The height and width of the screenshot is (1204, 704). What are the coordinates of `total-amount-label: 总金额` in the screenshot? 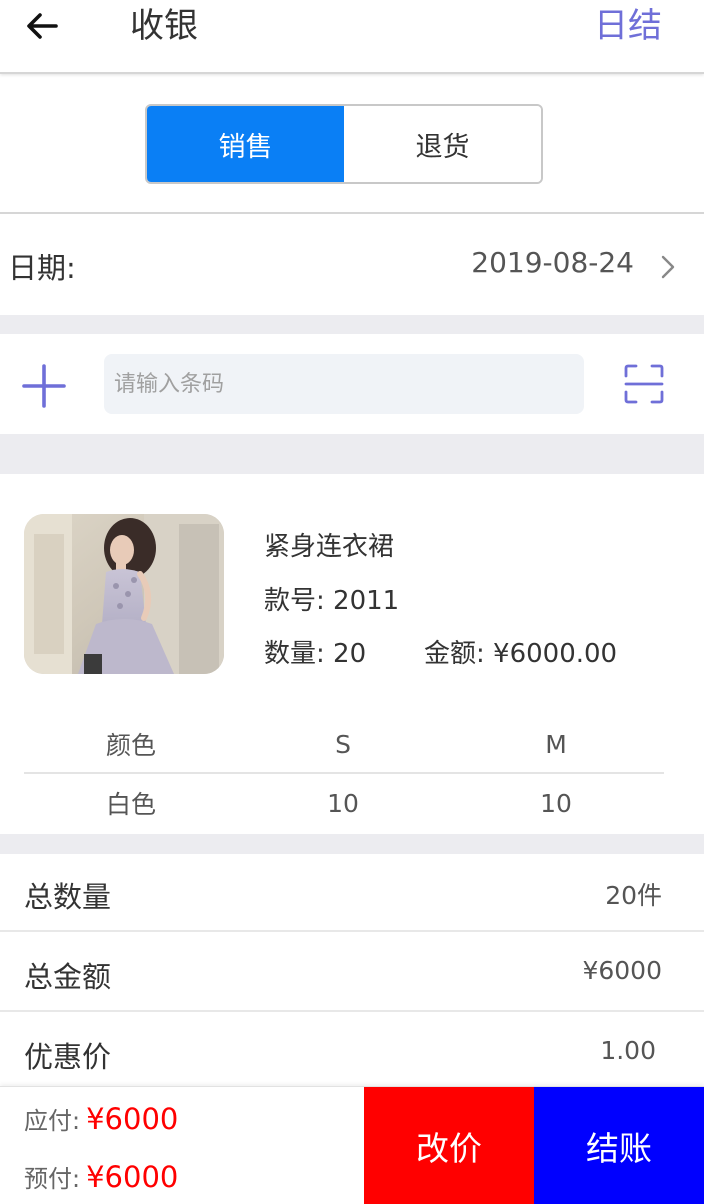 It's located at (68, 977).